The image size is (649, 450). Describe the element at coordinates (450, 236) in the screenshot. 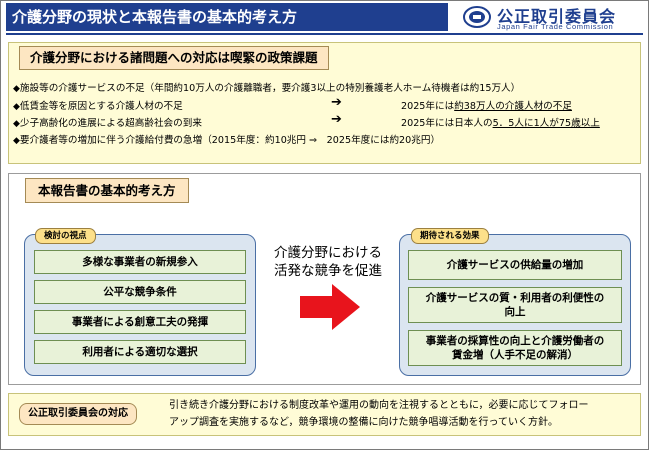

I see `effects-tag: 期待される効果` at that location.